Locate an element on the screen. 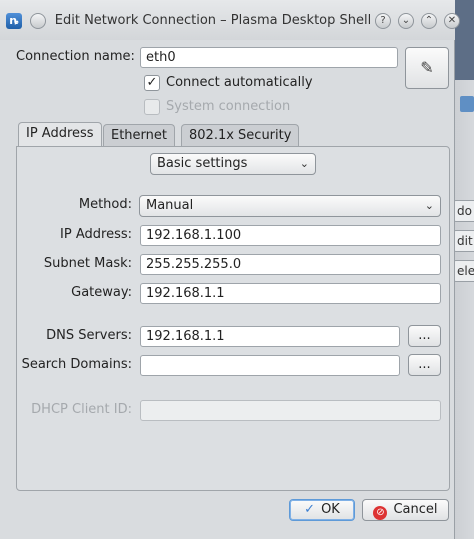 This screenshot has width=474, height=539. cancel-icon: ⊘ is located at coordinates (380, 513).